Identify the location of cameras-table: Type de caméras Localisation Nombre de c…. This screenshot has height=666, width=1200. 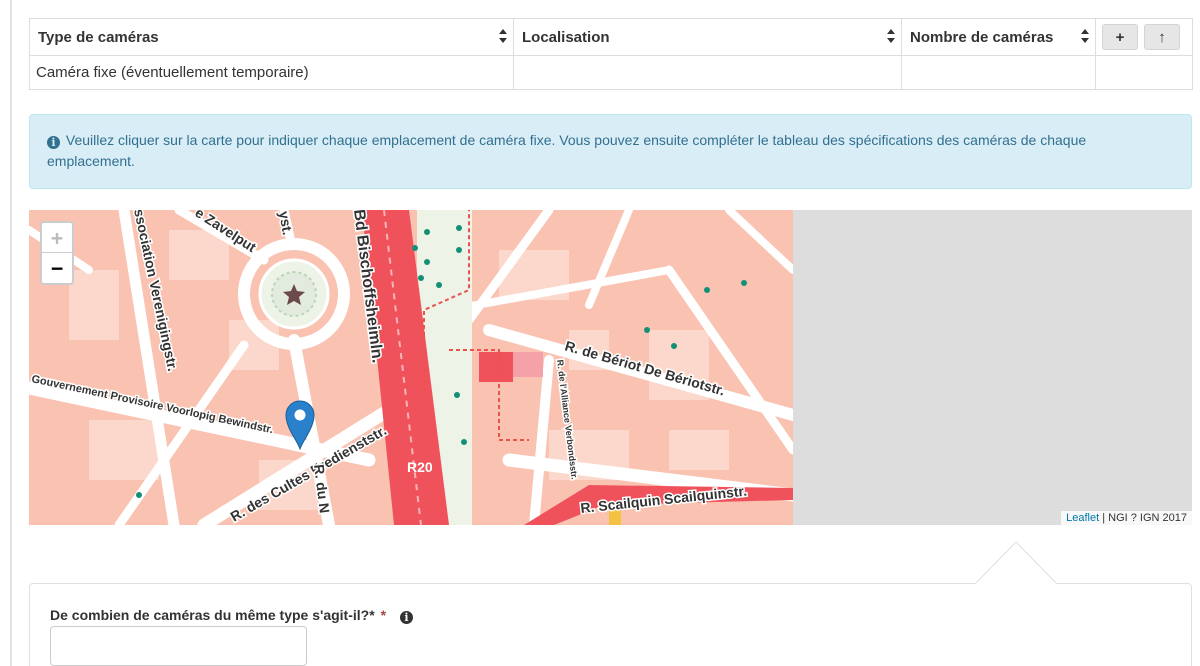
(611, 54).